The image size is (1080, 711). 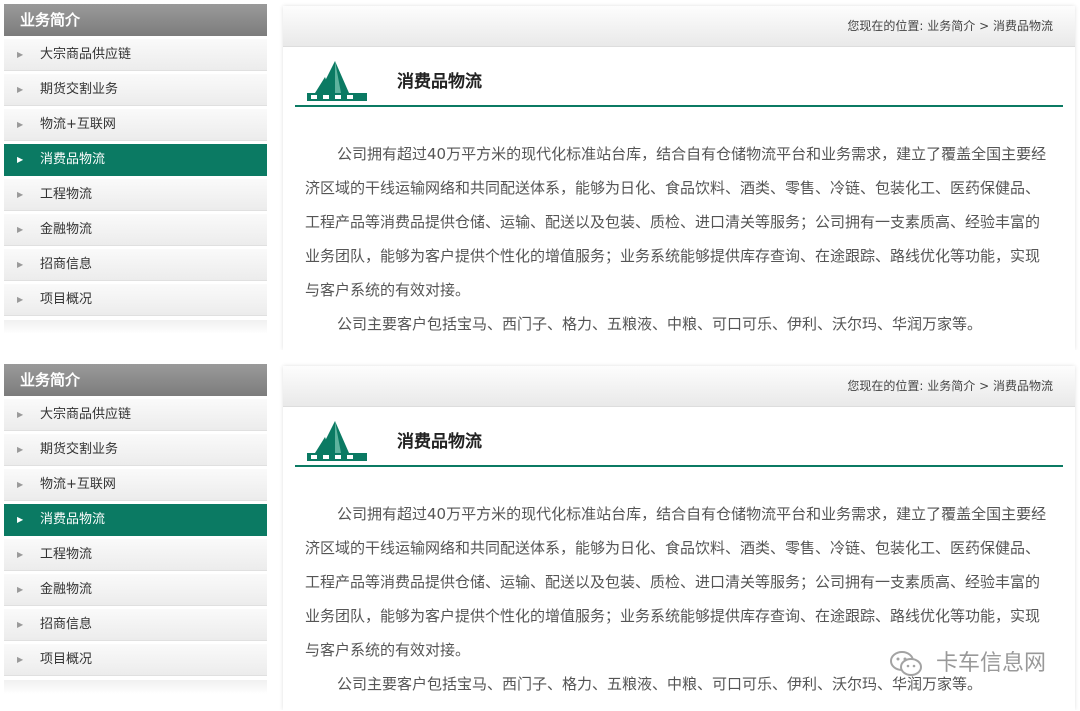 What do you see at coordinates (905, 663) in the screenshot?
I see `wechat-icon` at bounding box center [905, 663].